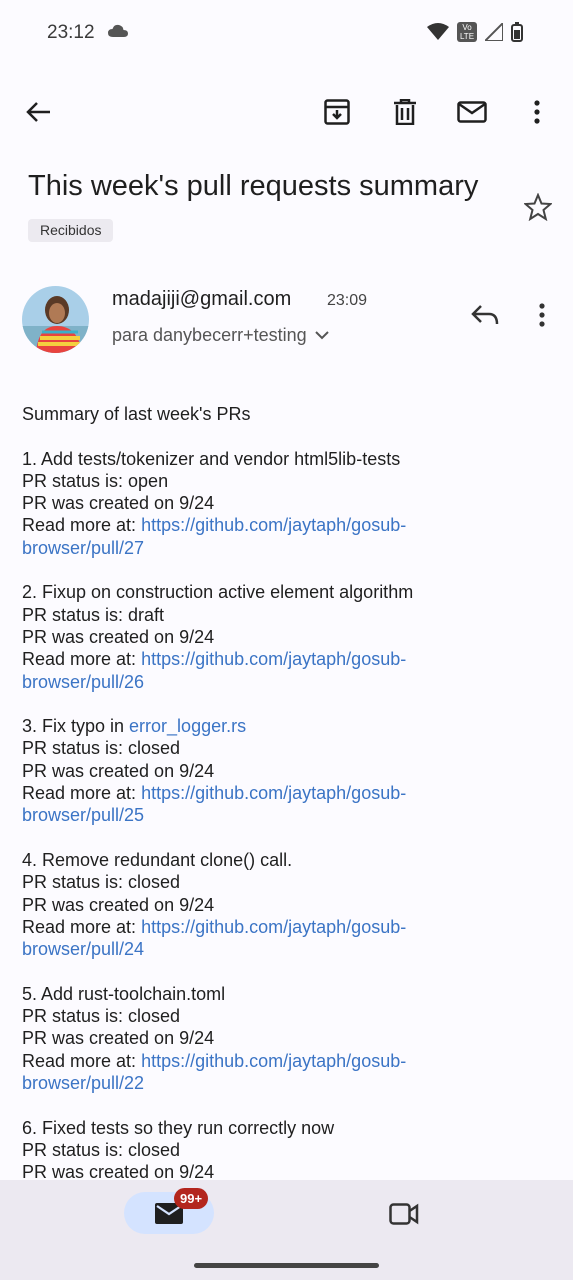 The width and height of the screenshot is (573, 1280). What do you see at coordinates (286, 112) in the screenshot?
I see `top-toolbar` at bounding box center [286, 112].